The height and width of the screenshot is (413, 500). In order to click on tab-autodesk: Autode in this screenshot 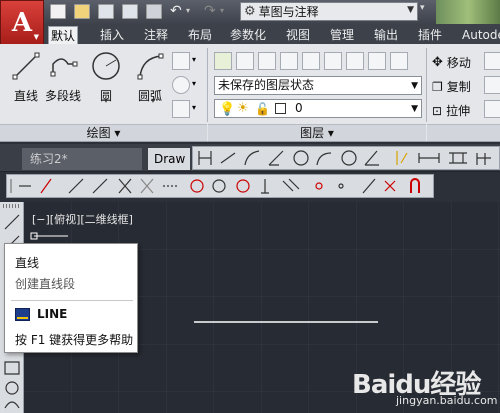, I will do `click(480, 35)`.